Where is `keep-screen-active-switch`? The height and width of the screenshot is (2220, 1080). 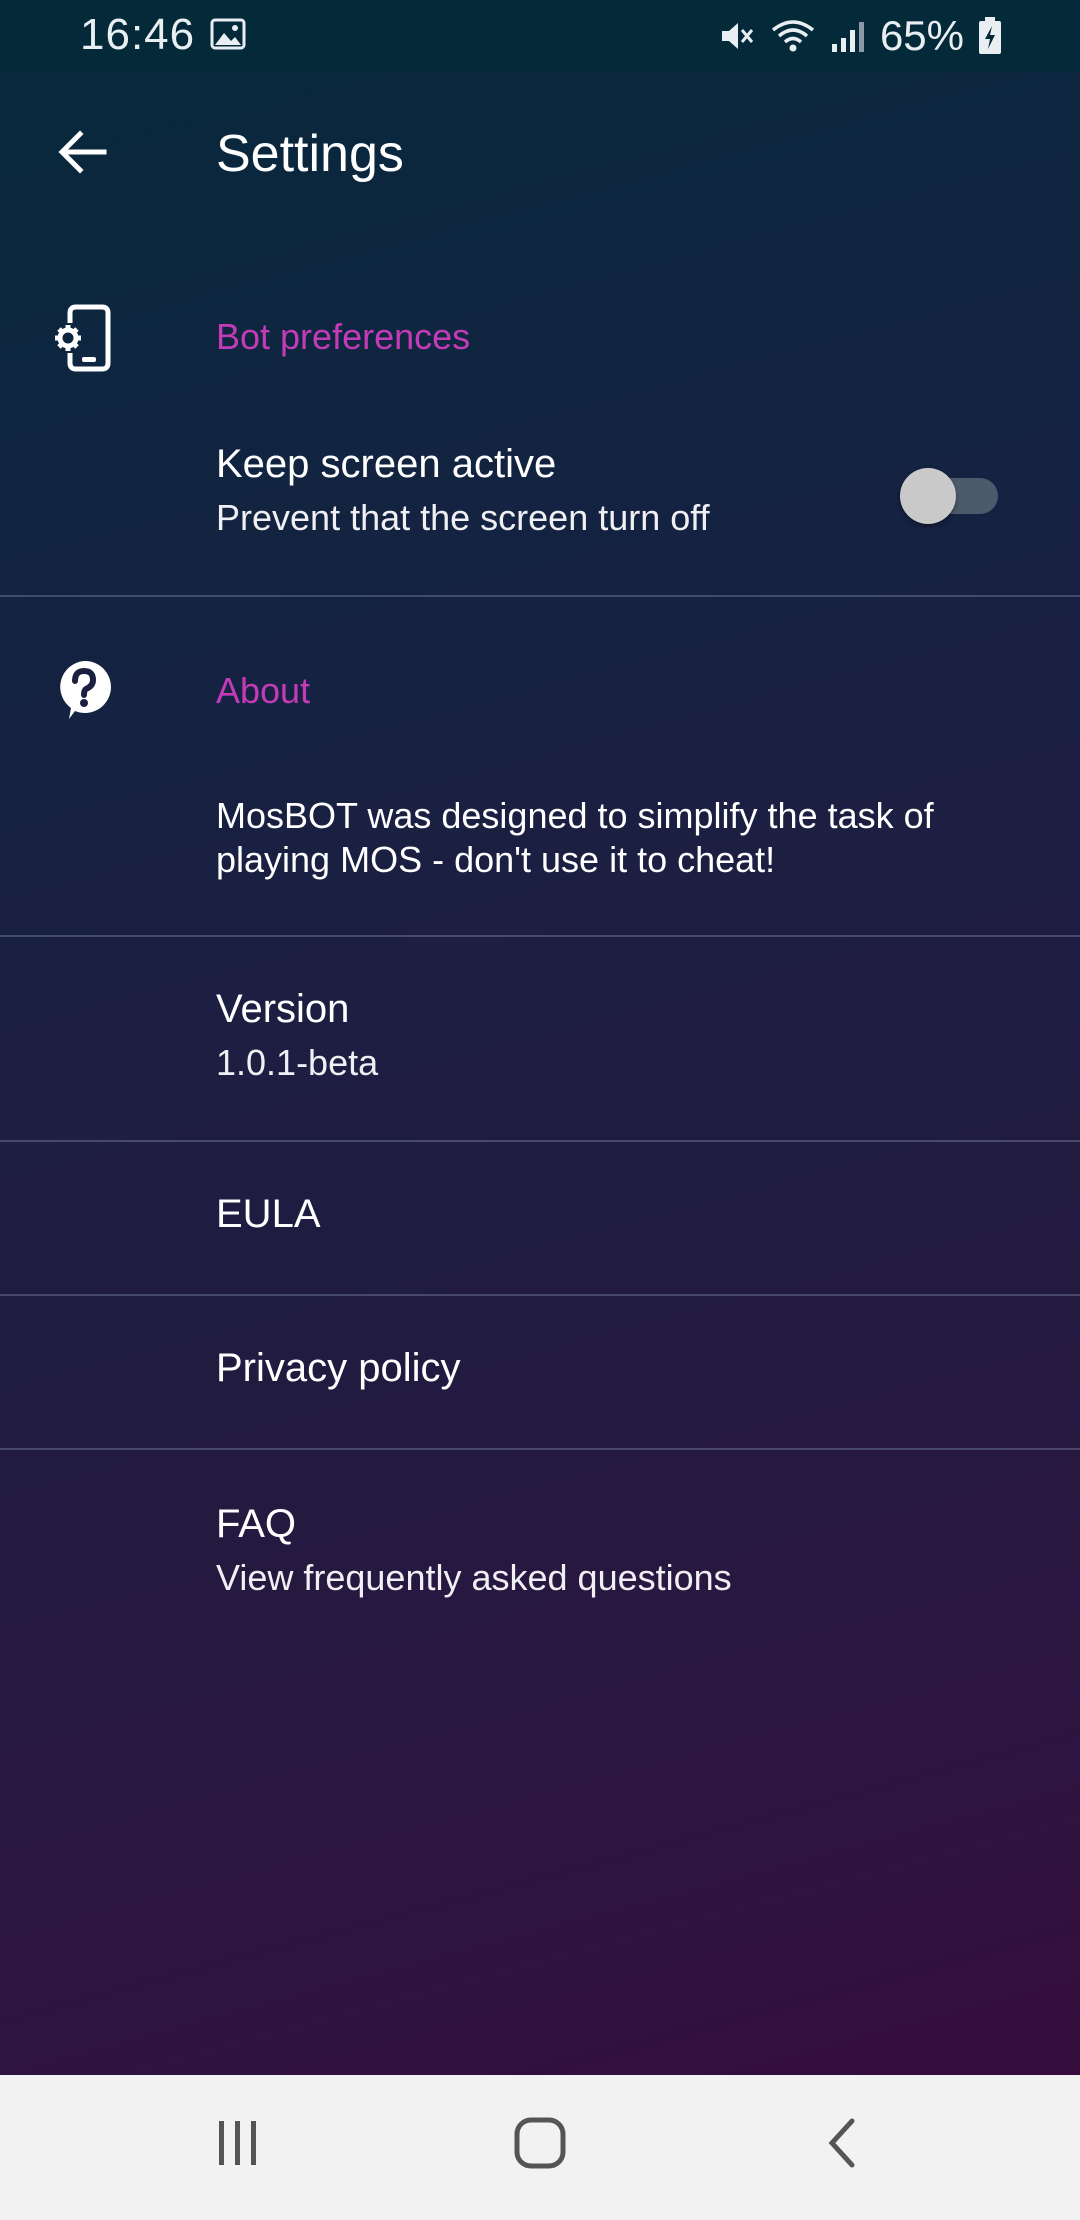
keep-screen-active-switch is located at coordinates (950, 493).